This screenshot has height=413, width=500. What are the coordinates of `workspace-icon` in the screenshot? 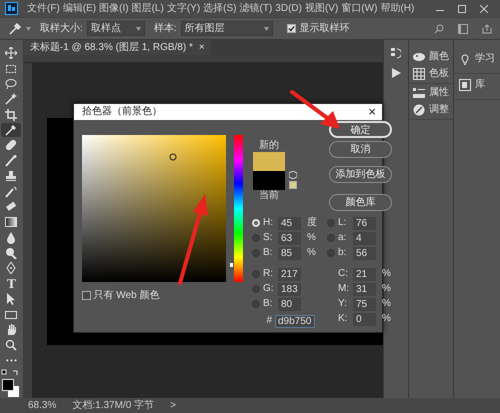 It's located at (463, 29).